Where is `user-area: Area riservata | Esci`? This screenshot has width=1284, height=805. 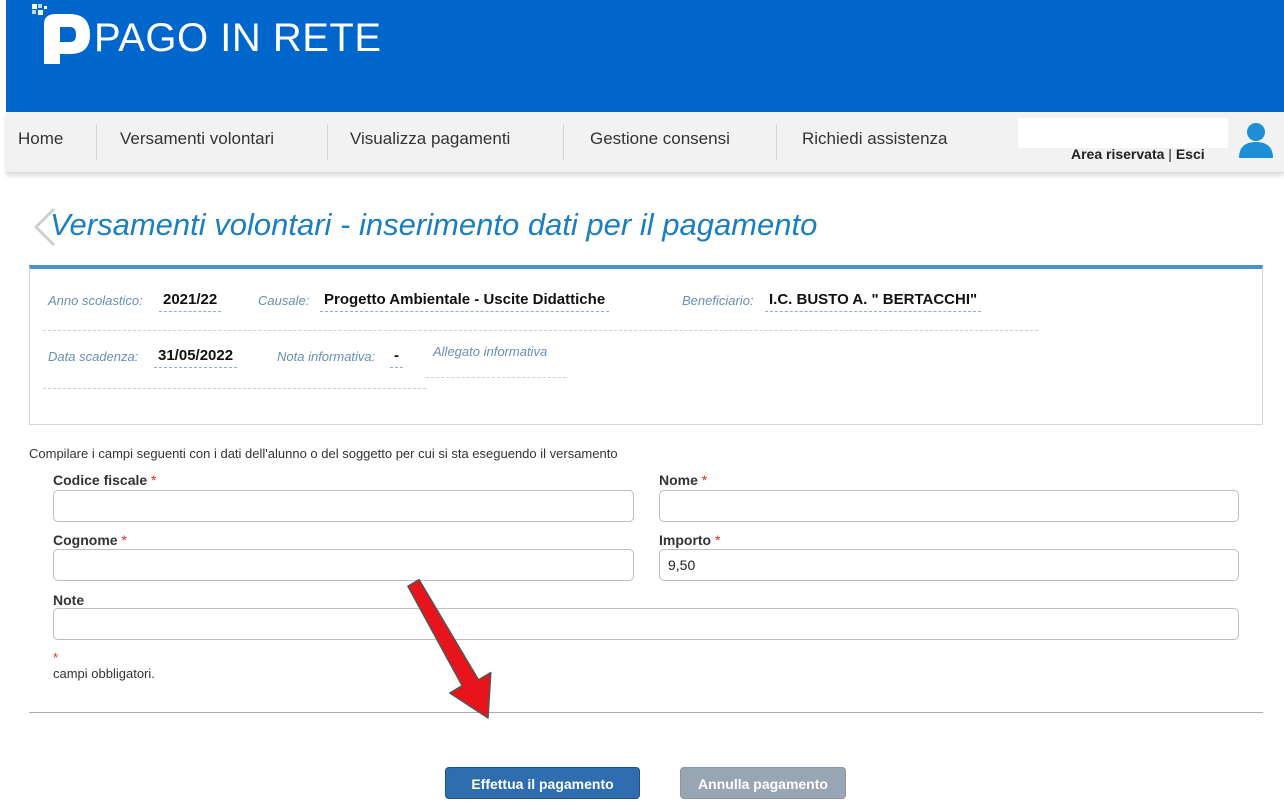
user-area: Area riservata | Esci is located at coordinates (1138, 154).